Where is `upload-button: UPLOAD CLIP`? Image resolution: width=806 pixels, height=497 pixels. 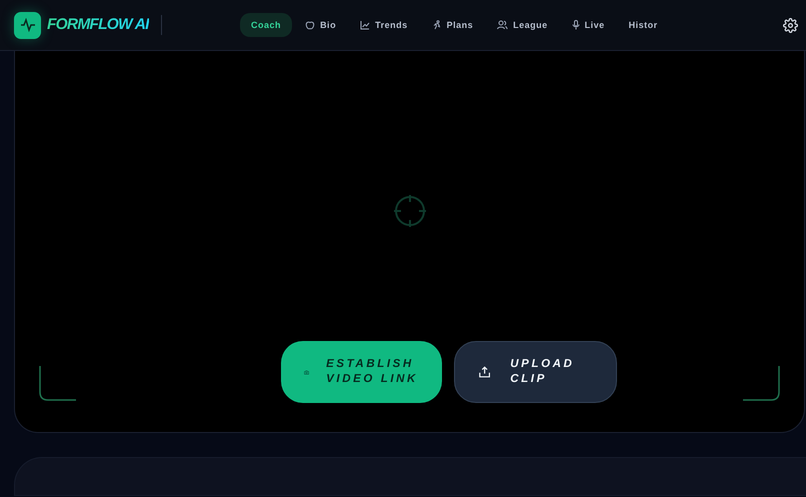
upload-button: UPLOAD CLIP is located at coordinates (535, 372).